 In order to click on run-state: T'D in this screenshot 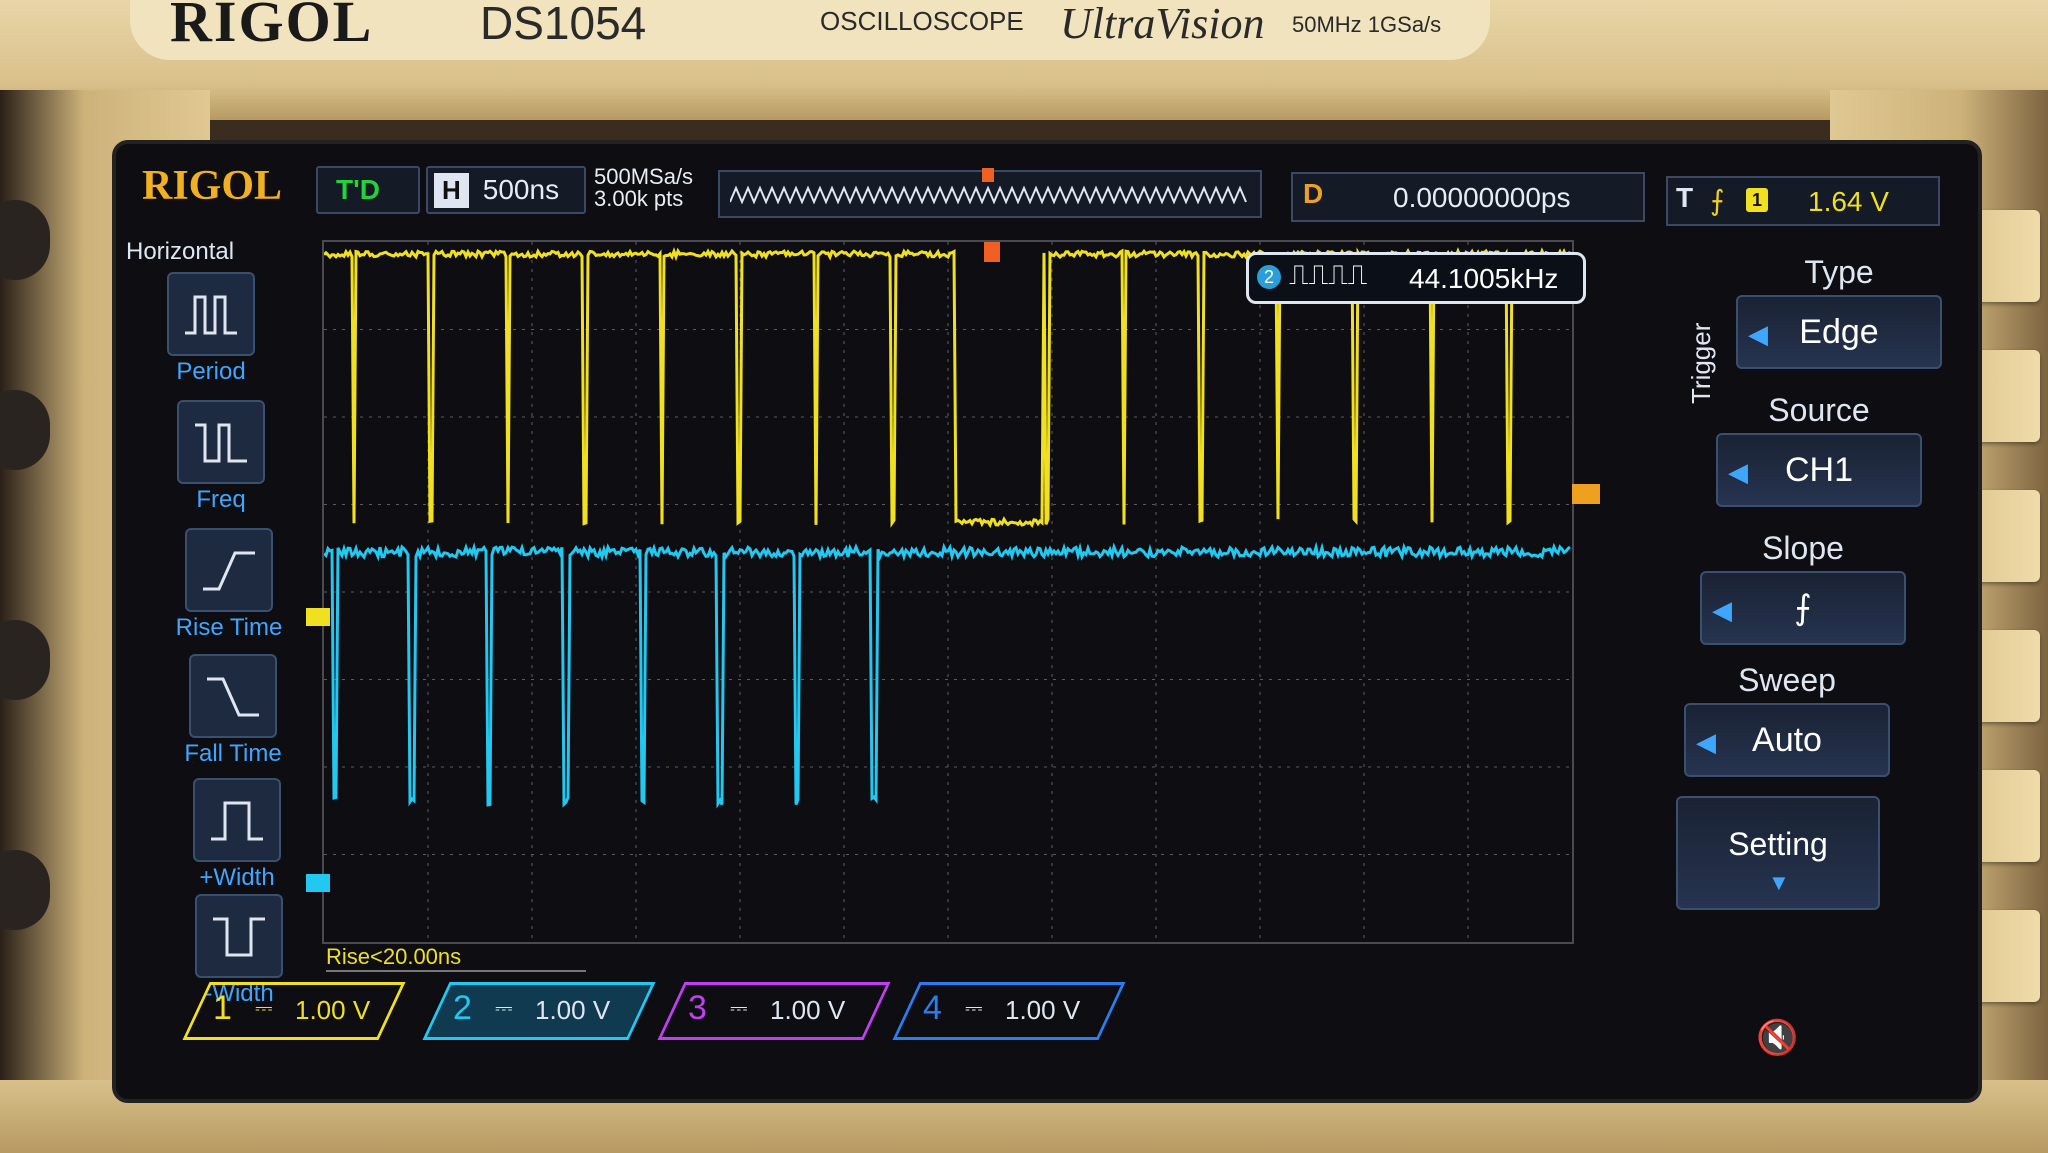, I will do `click(358, 190)`.